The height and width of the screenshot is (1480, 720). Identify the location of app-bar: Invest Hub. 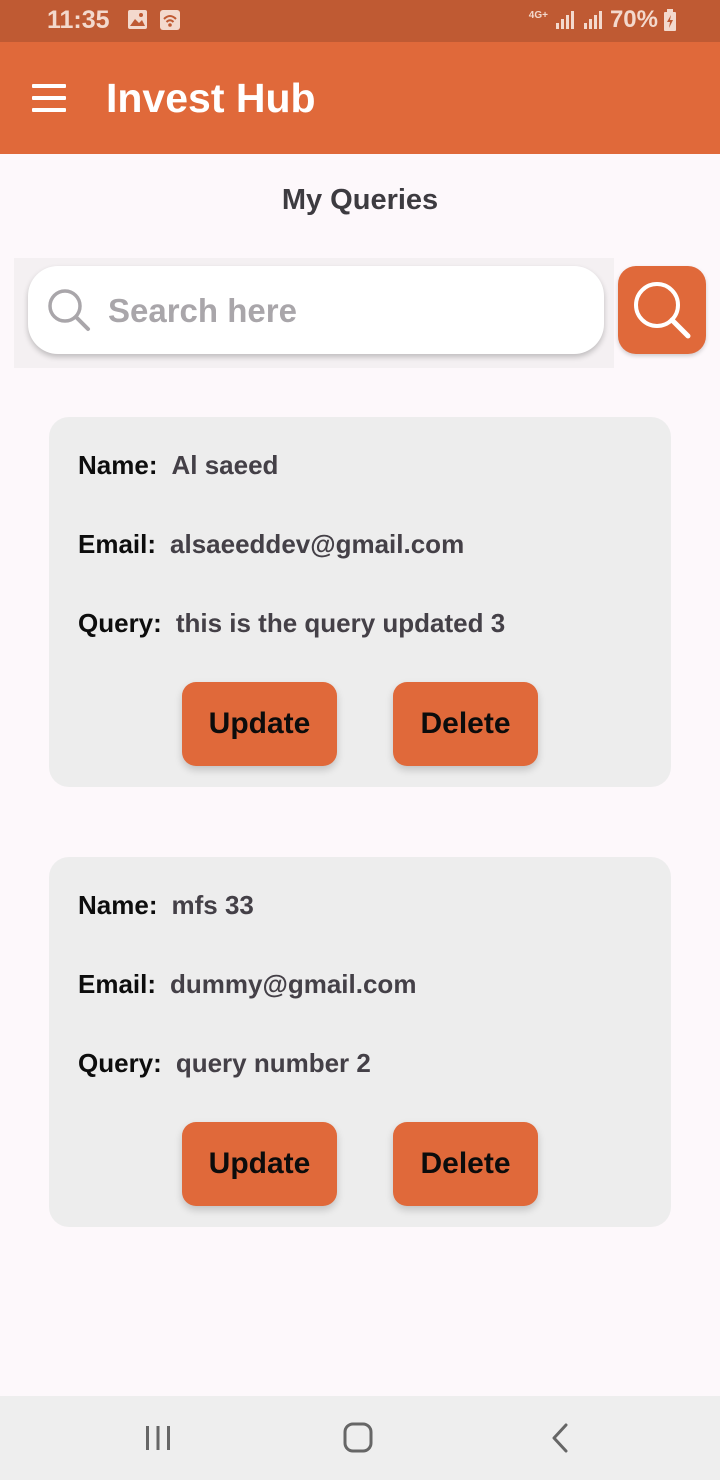
(360, 98).